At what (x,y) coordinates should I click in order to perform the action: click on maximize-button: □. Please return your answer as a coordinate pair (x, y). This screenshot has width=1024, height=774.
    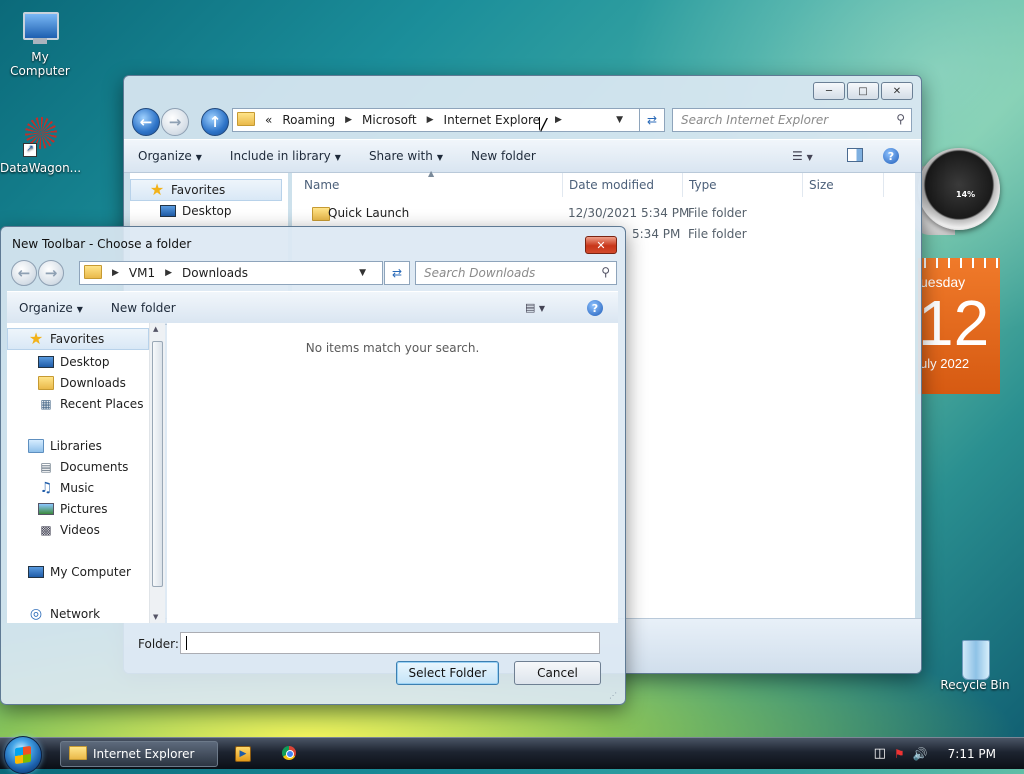
    Looking at the image, I should click on (863, 91).